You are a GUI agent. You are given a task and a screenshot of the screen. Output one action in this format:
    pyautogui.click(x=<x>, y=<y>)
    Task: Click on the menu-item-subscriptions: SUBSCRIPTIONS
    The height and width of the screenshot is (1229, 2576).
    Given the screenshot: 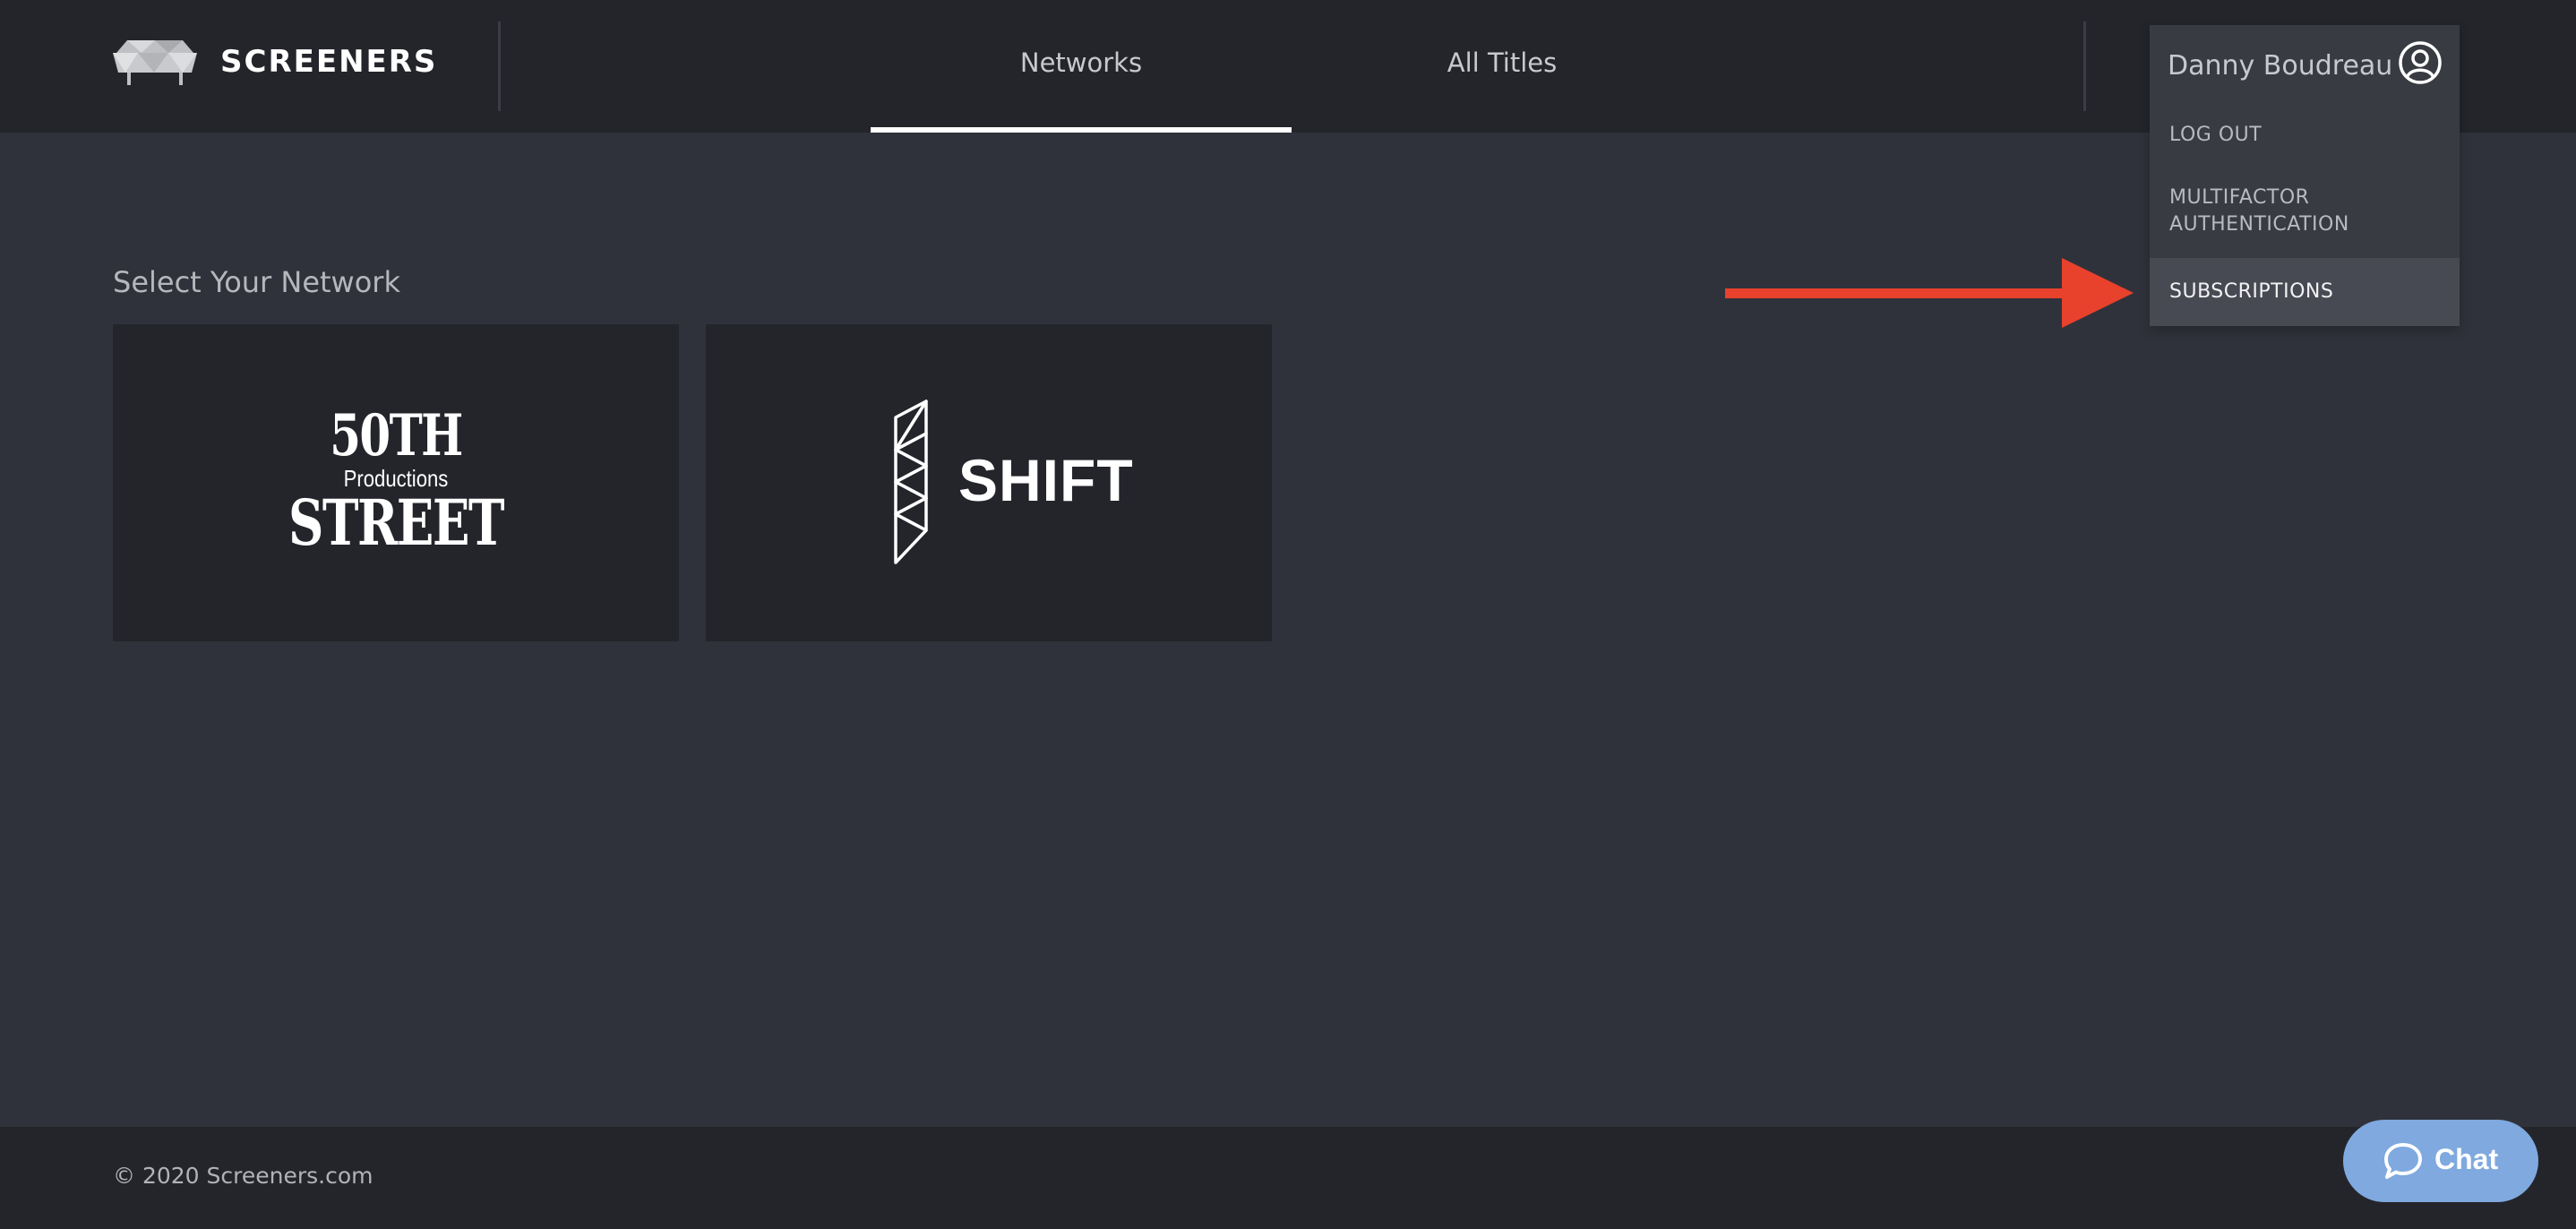 What is the action you would take?
    pyautogui.click(x=2305, y=292)
    